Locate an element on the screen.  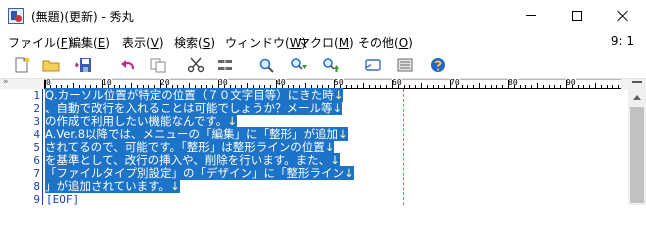
selected-text: の作成で利用したい機能なんです。↓ is located at coordinates (141, 121).